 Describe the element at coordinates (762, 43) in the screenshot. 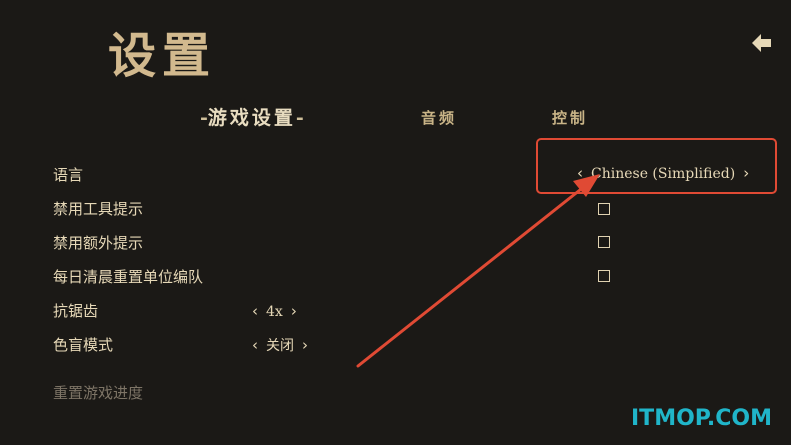

I see `back-arrow-icon` at that location.